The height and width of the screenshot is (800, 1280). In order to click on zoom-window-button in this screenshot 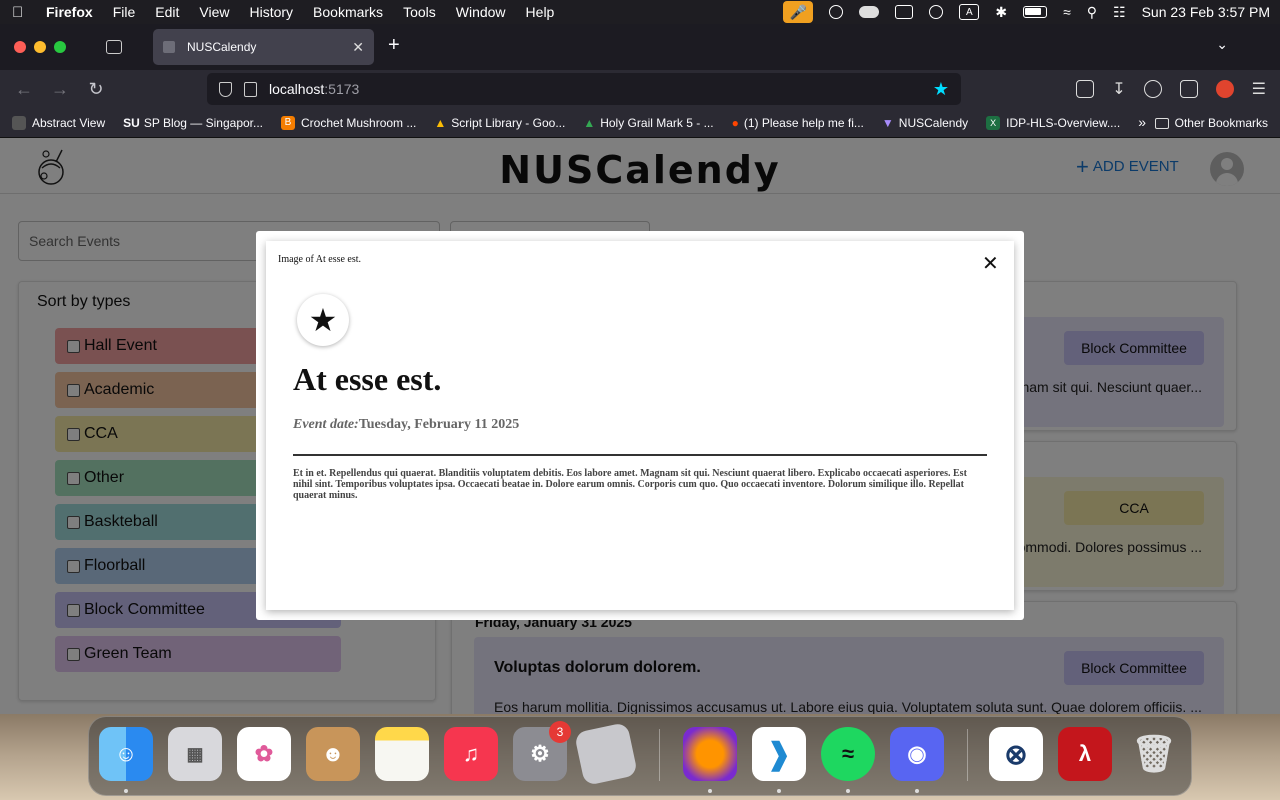, I will do `click(60, 47)`.